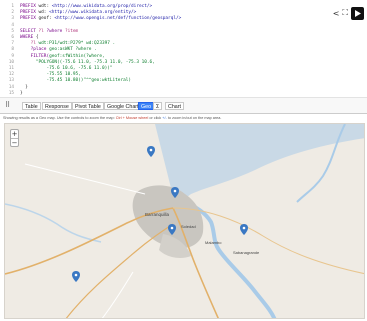 The height and width of the screenshot is (321, 367). Describe the element at coordinates (194, 118) in the screenshot. I see `note-suffix: to zoom in/out on the map area.` at that location.